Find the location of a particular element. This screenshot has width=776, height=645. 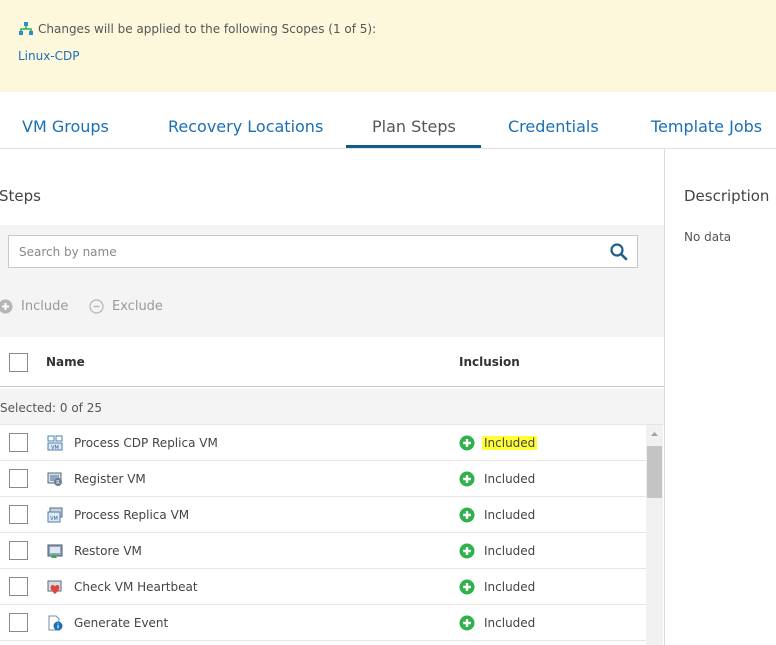

steps-title: Steps is located at coordinates (20, 196).